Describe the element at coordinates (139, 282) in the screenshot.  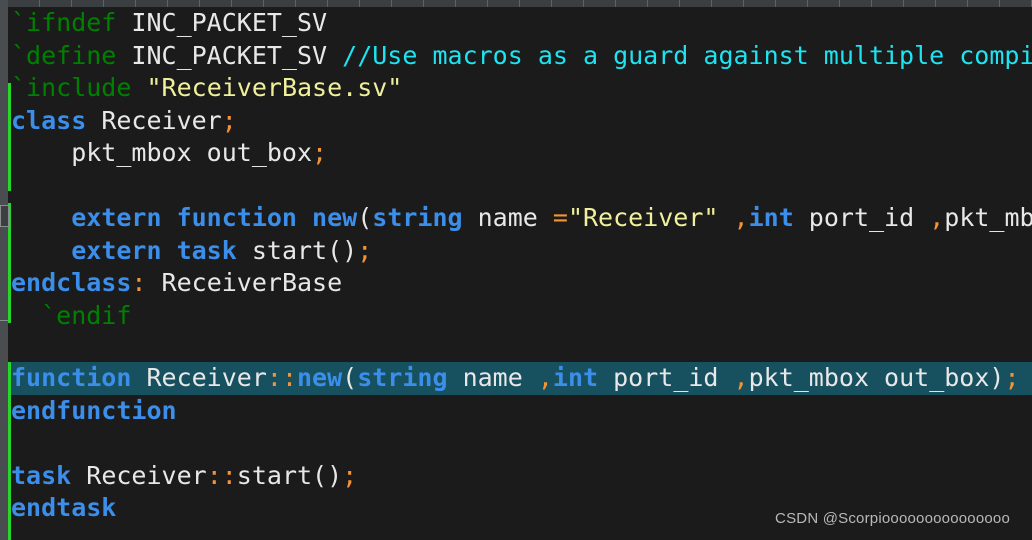
I see `code-token: :` at that location.